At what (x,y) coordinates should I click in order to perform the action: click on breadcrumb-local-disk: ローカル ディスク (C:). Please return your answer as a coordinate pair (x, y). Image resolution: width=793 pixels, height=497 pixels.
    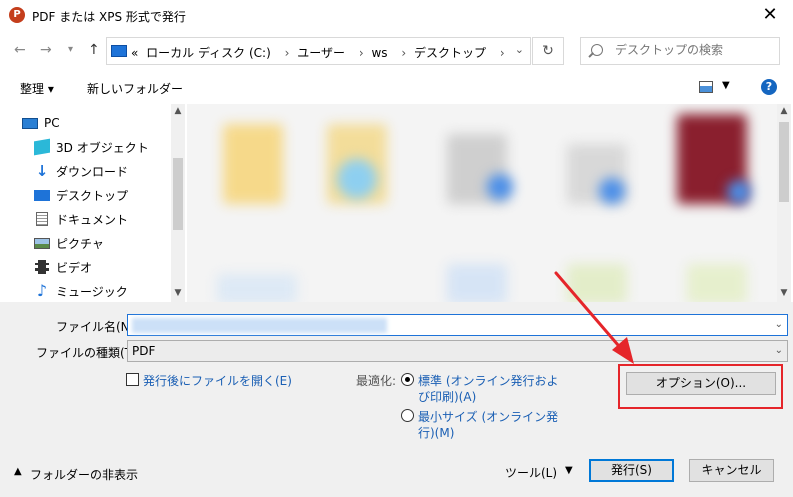
    Looking at the image, I should click on (208, 53).